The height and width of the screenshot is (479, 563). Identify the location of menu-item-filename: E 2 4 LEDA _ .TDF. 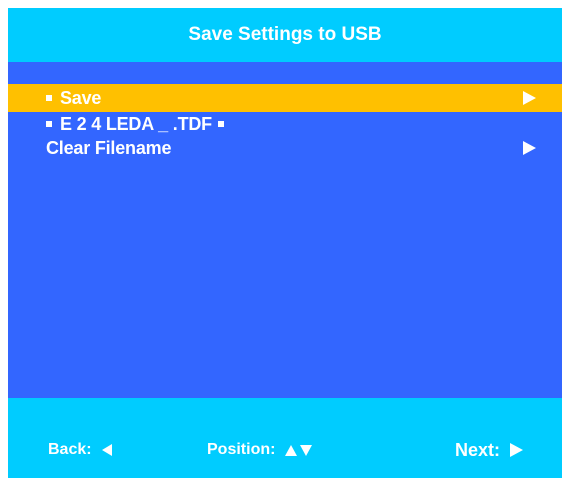
(285, 124).